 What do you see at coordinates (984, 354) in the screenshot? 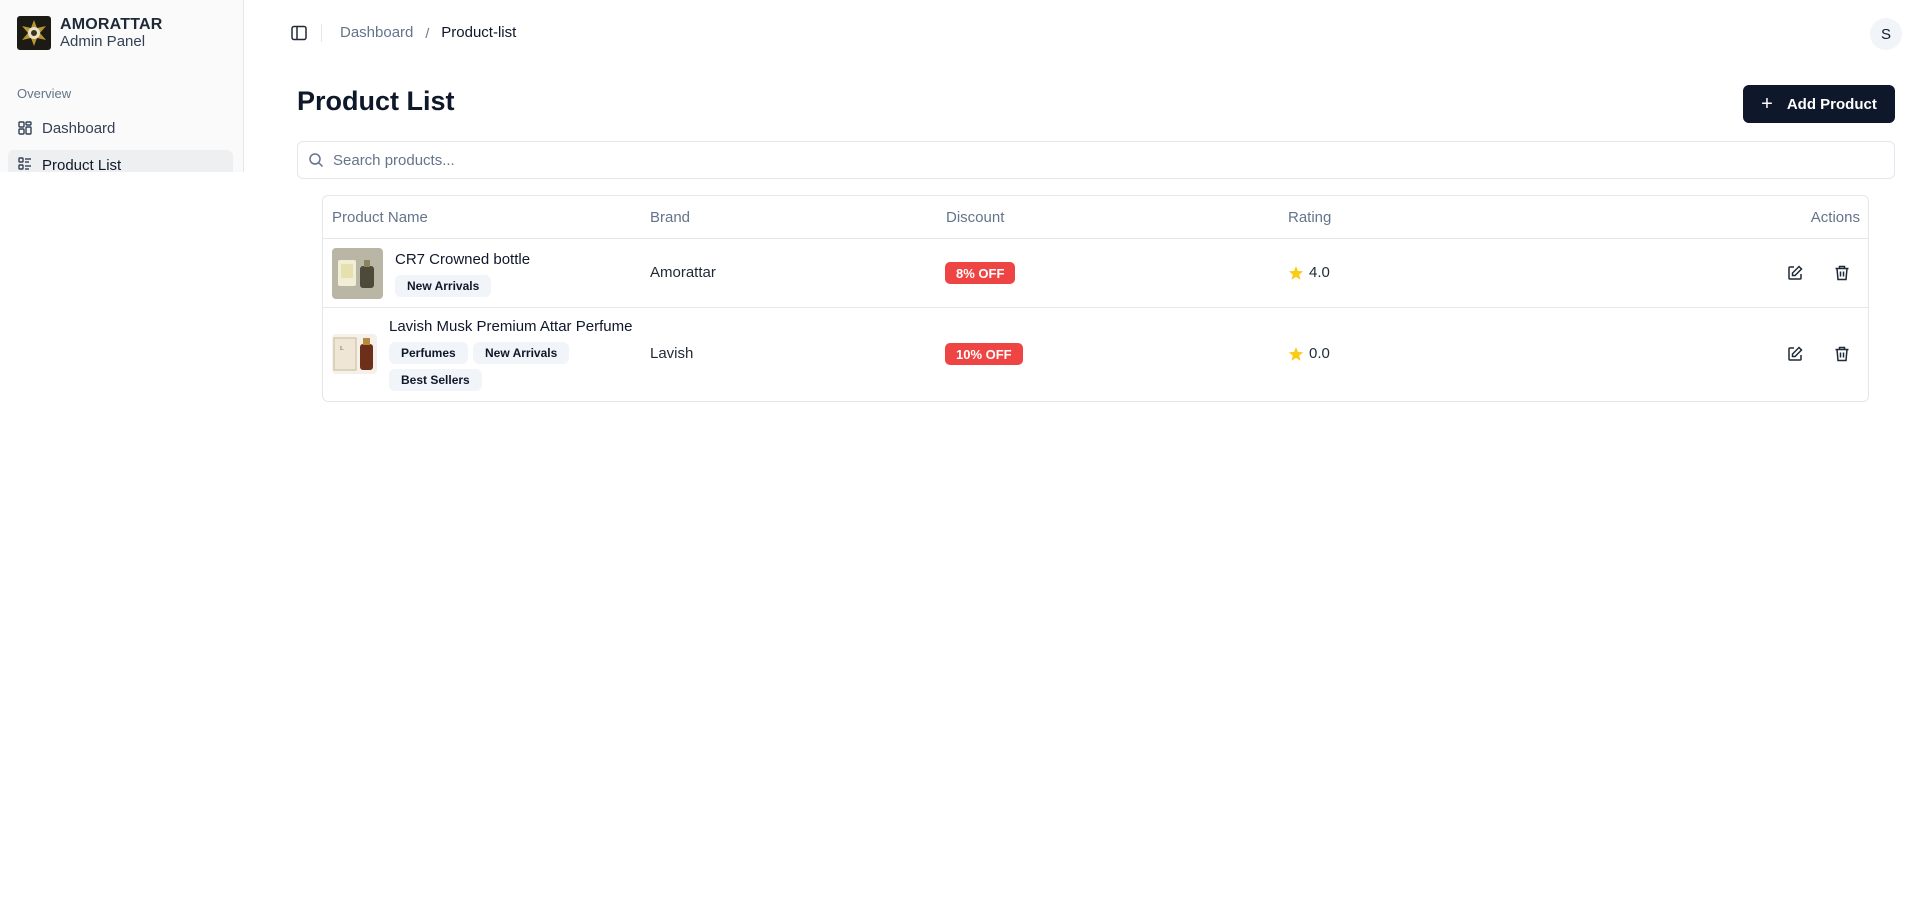
I see `discount-badge: 10% OFF` at bounding box center [984, 354].